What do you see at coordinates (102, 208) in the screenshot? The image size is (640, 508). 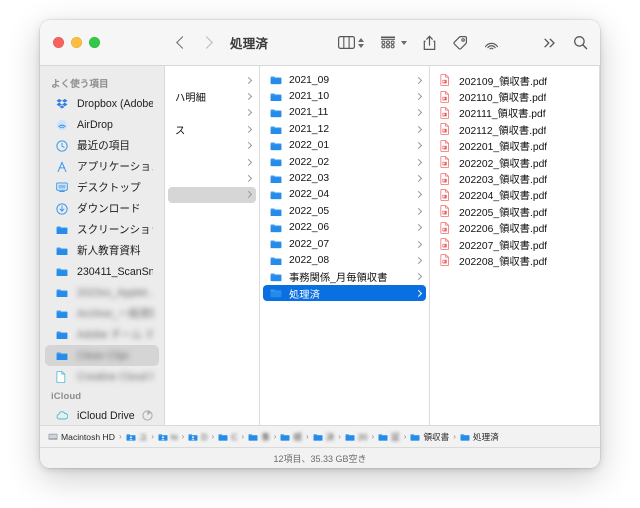 I see `sidebar-item-item: ダウンロード` at bounding box center [102, 208].